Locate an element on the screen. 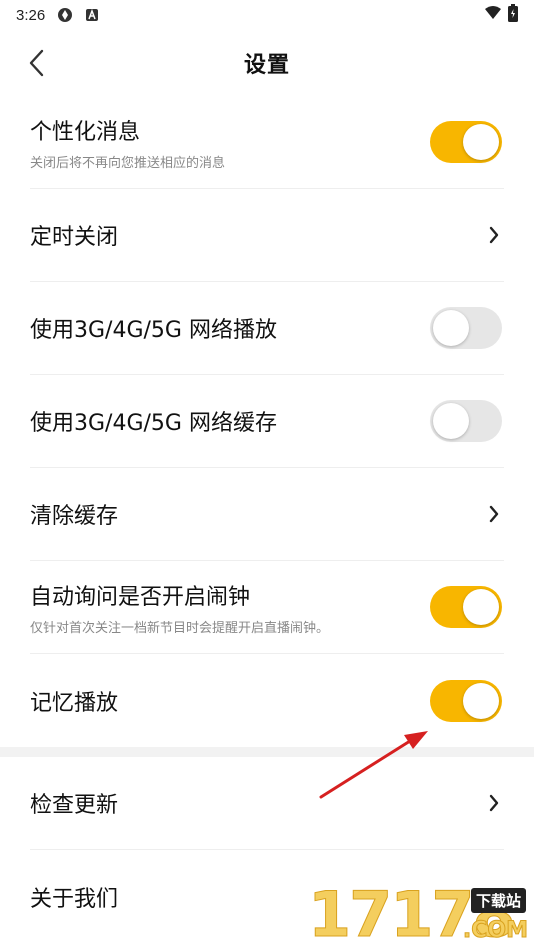 This screenshot has width=534, height=950. status-bar: 3:26 is located at coordinates (267, 15).